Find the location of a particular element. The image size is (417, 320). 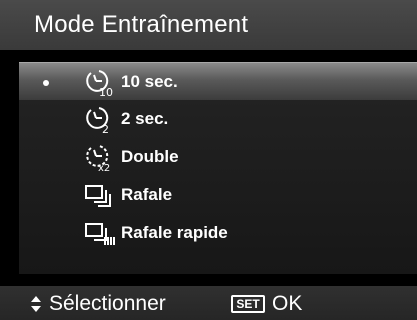

confirm-hint-label: OK is located at coordinates (287, 303).